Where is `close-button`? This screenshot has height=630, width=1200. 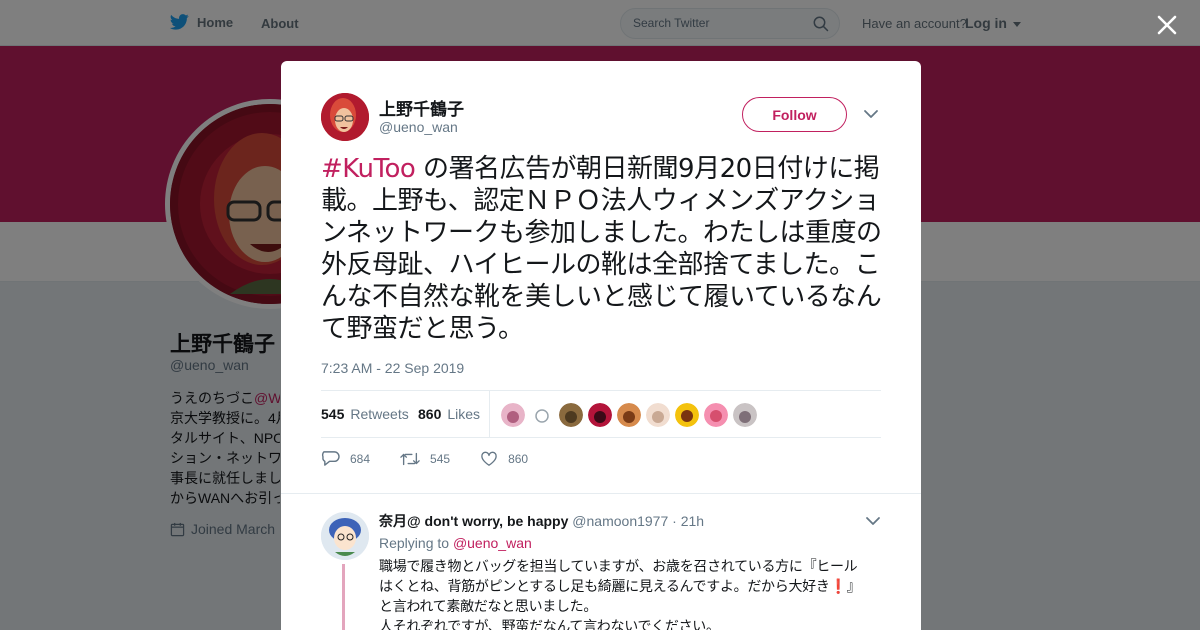
close-button is located at coordinates (1167, 25).